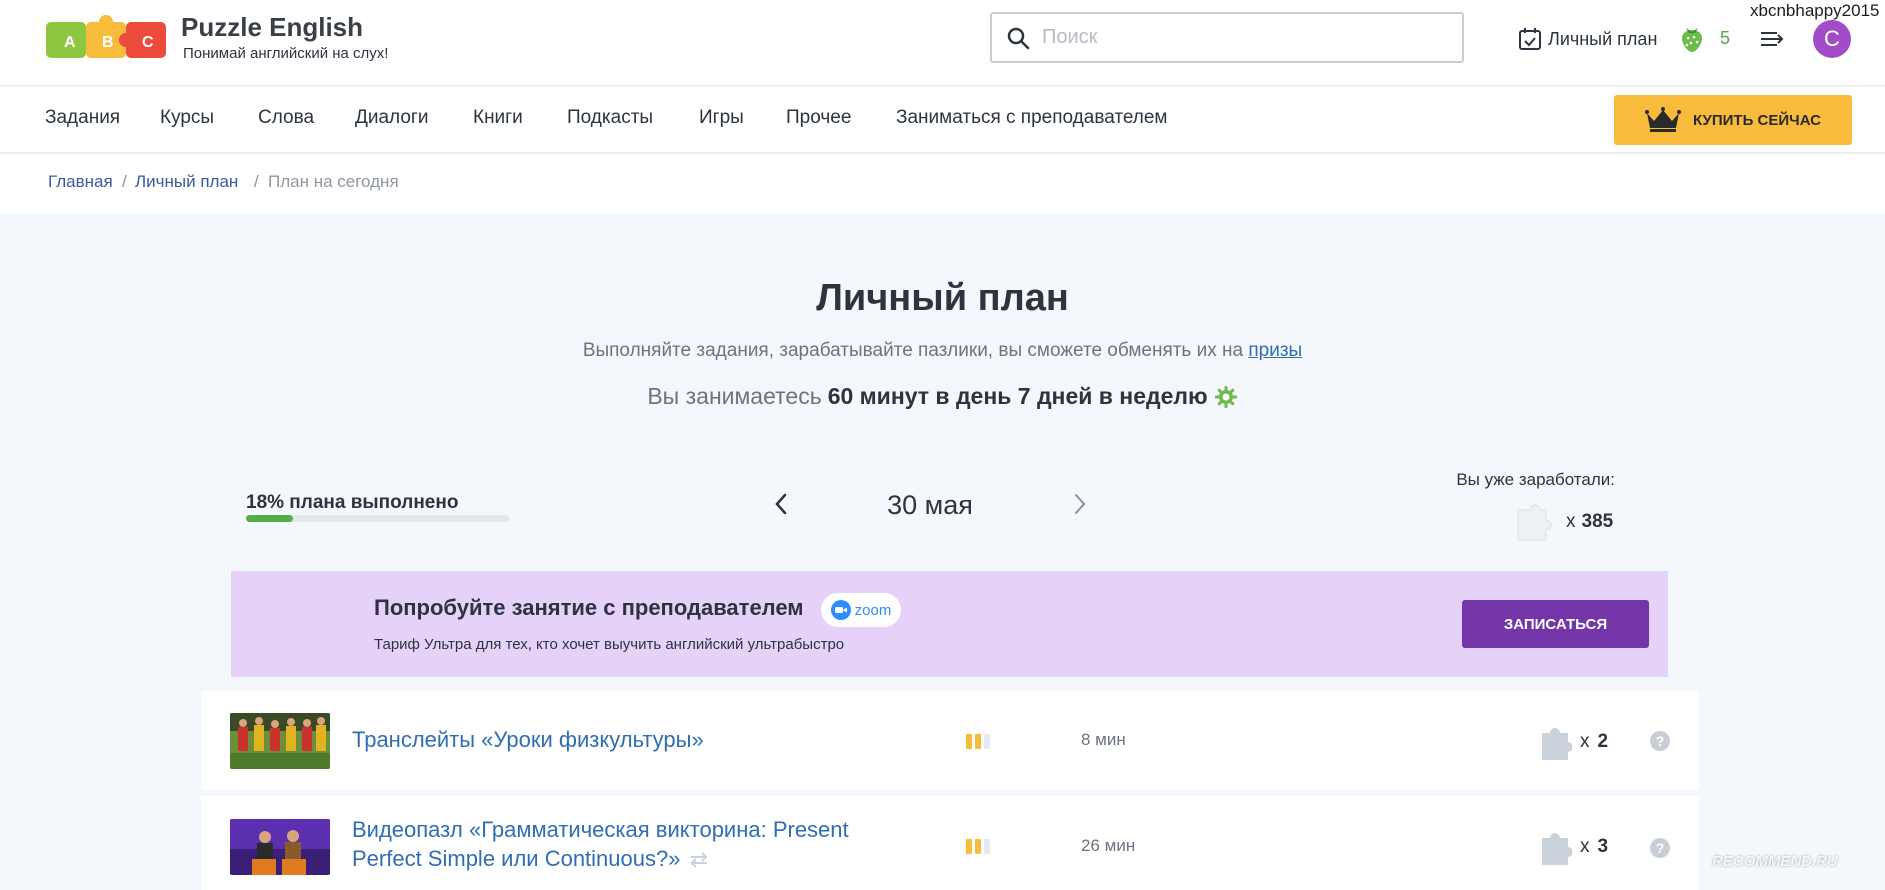 This screenshot has height=890, width=1885. I want to click on search-box, so click(1227, 37).